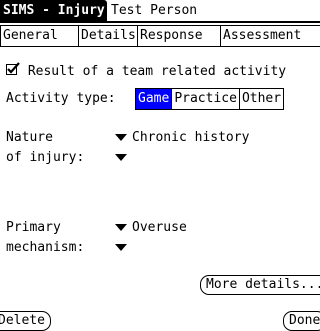 This screenshot has width=320, height=331. I want to click on activity-type-other: Other, so click(261, 99).